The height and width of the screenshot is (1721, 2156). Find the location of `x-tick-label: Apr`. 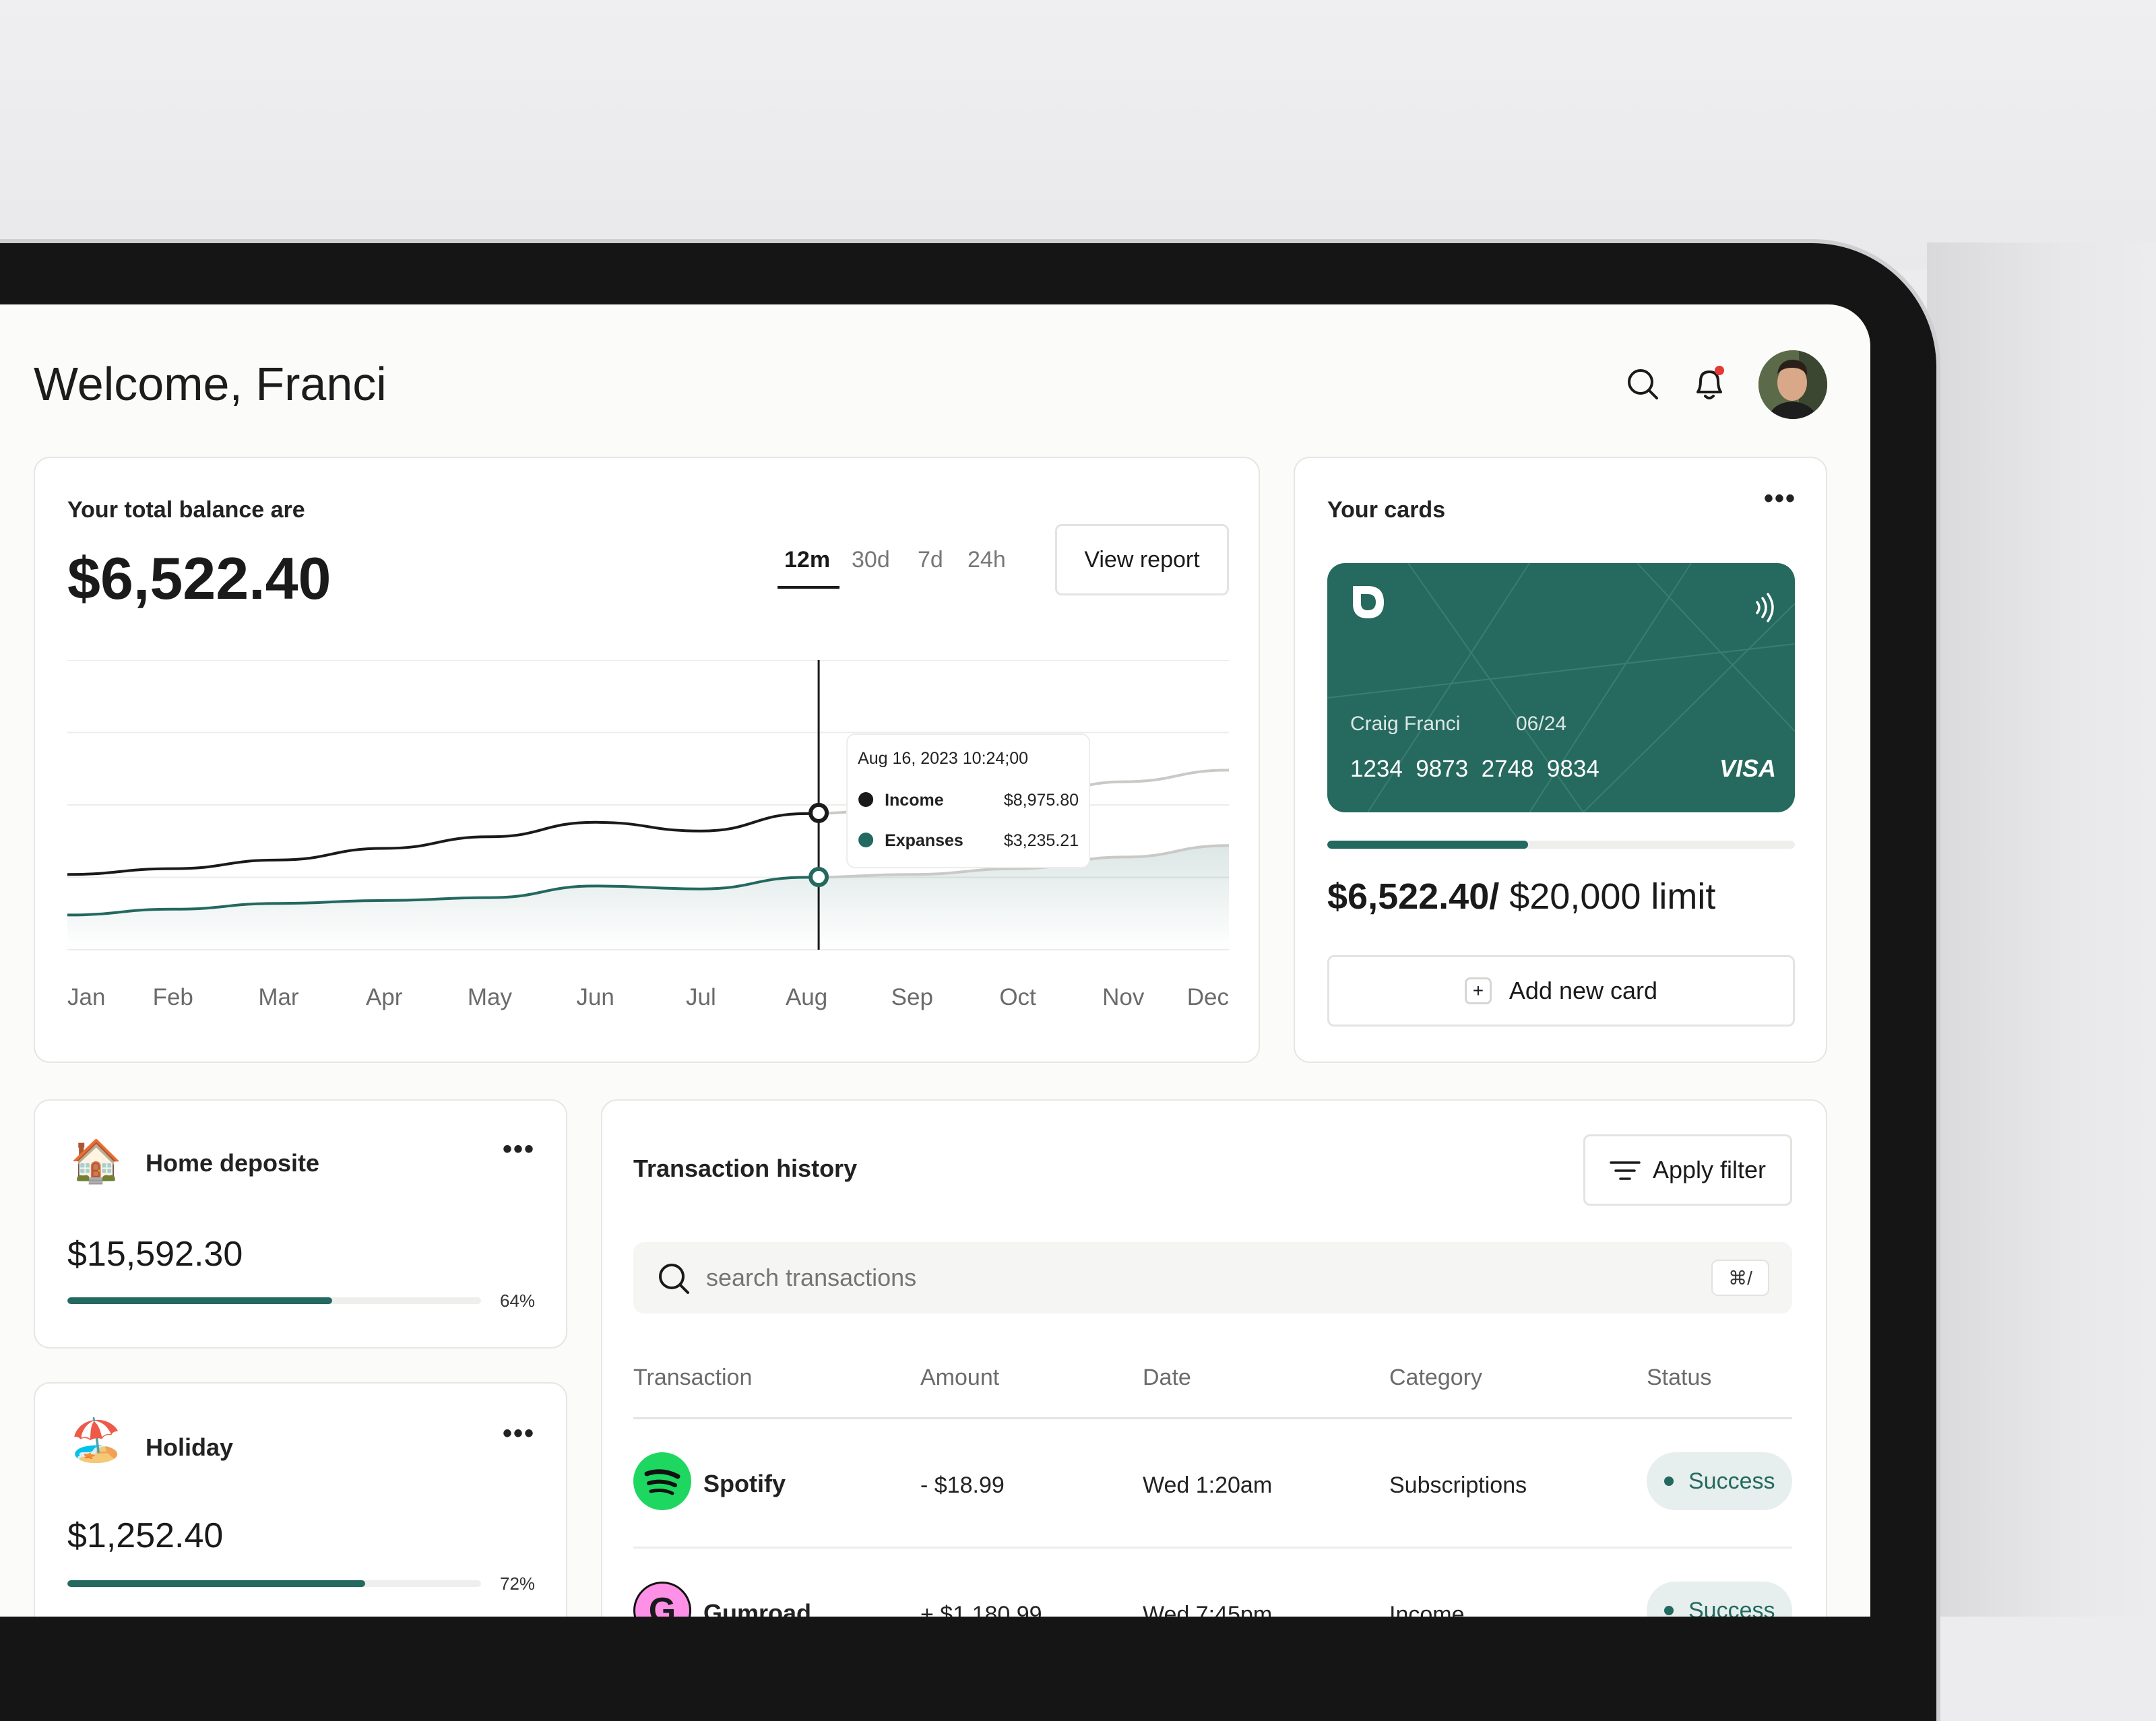

x-tick-label: Apr is located at coordinates (384, 997).